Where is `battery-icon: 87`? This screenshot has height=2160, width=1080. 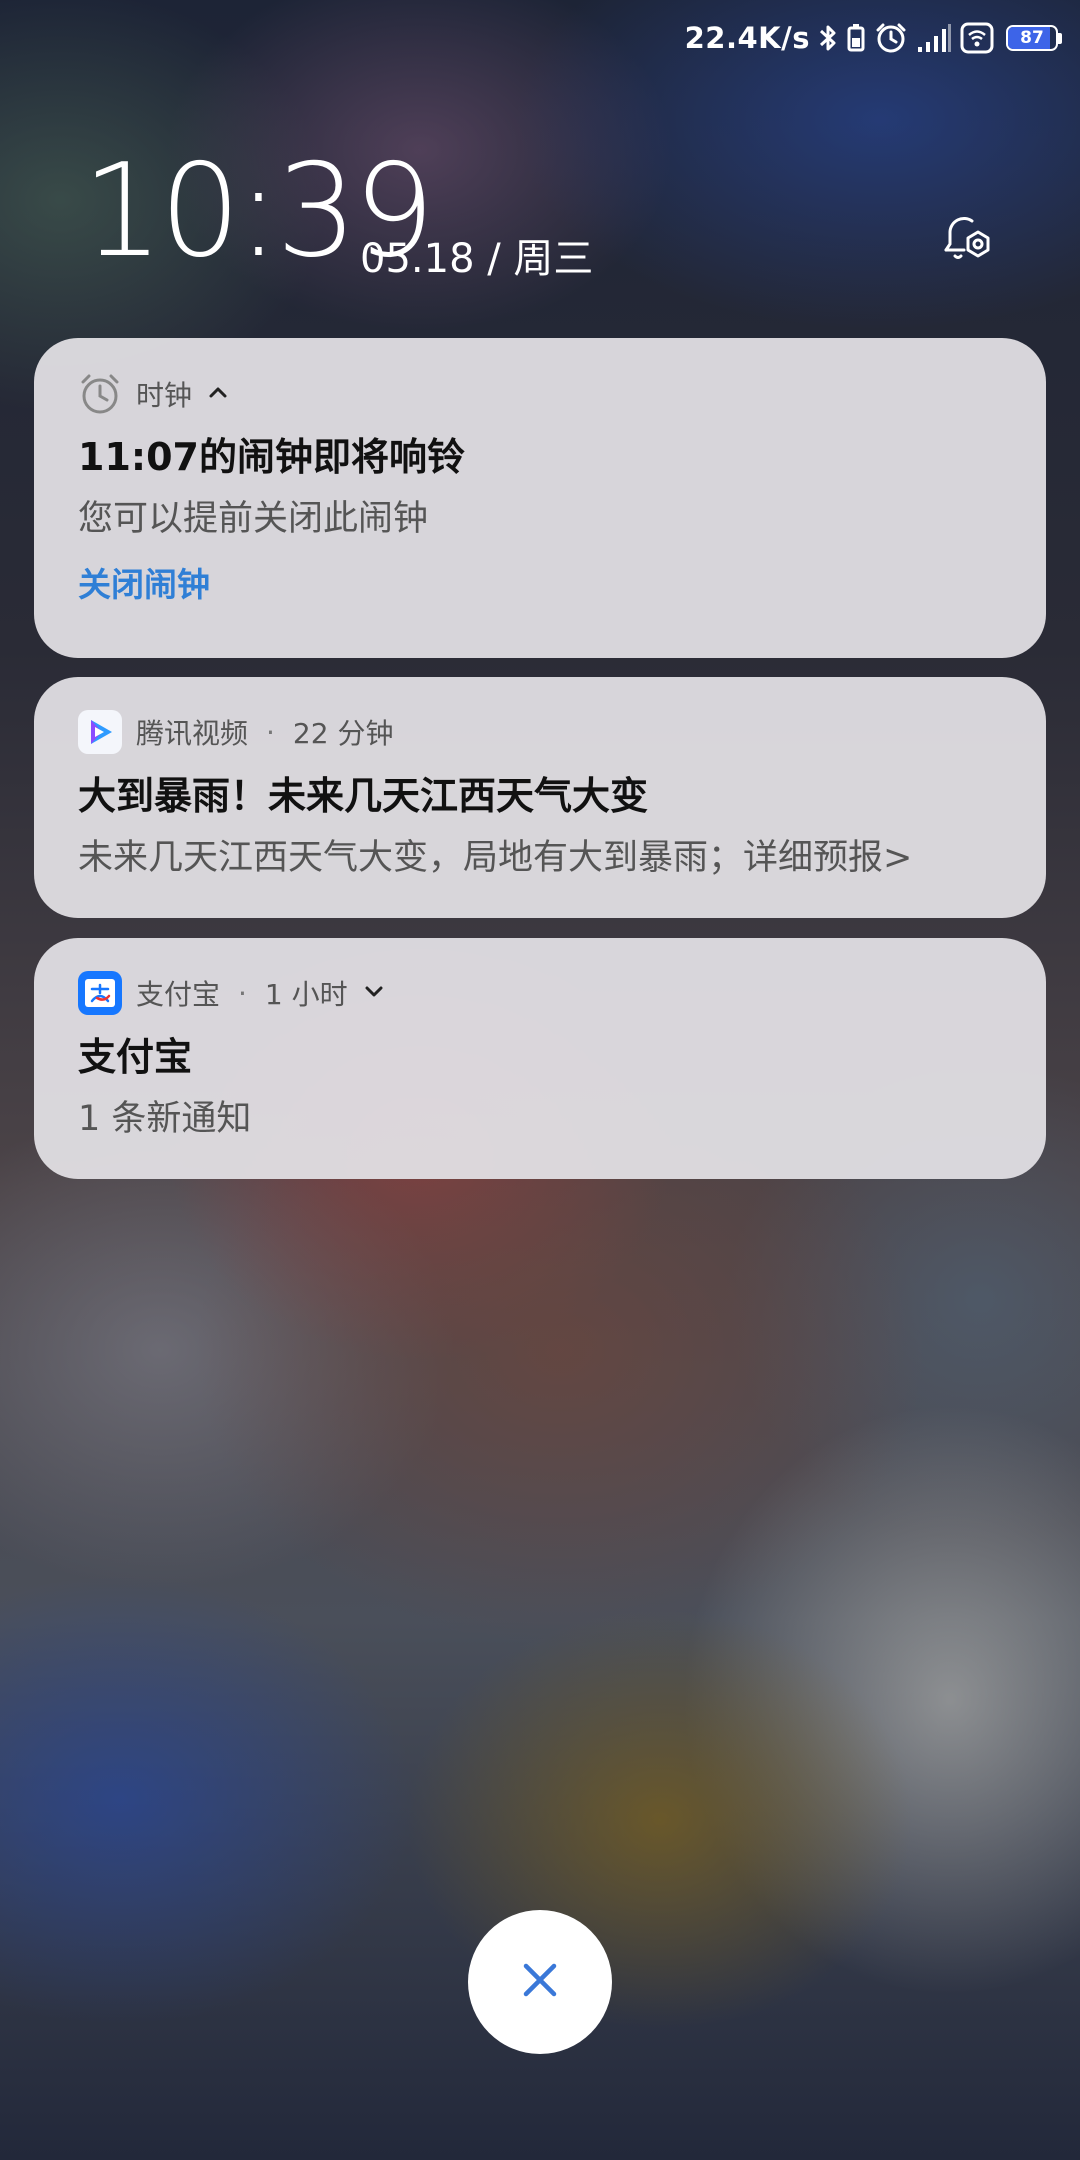 battery-icon: 87 is located at coordinates (1034, 38).